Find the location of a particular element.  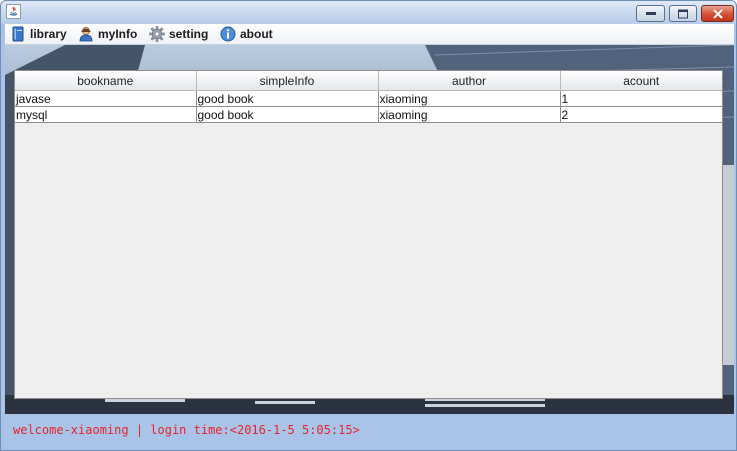

close-icon is located at coordinates (717, 13).